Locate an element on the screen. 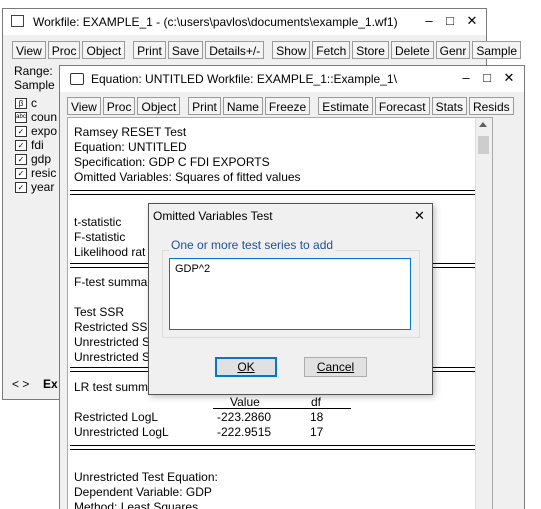 Image resolution: width=541 pixels, height=509 pixels. header-underline is located at coordinates (282, 408).